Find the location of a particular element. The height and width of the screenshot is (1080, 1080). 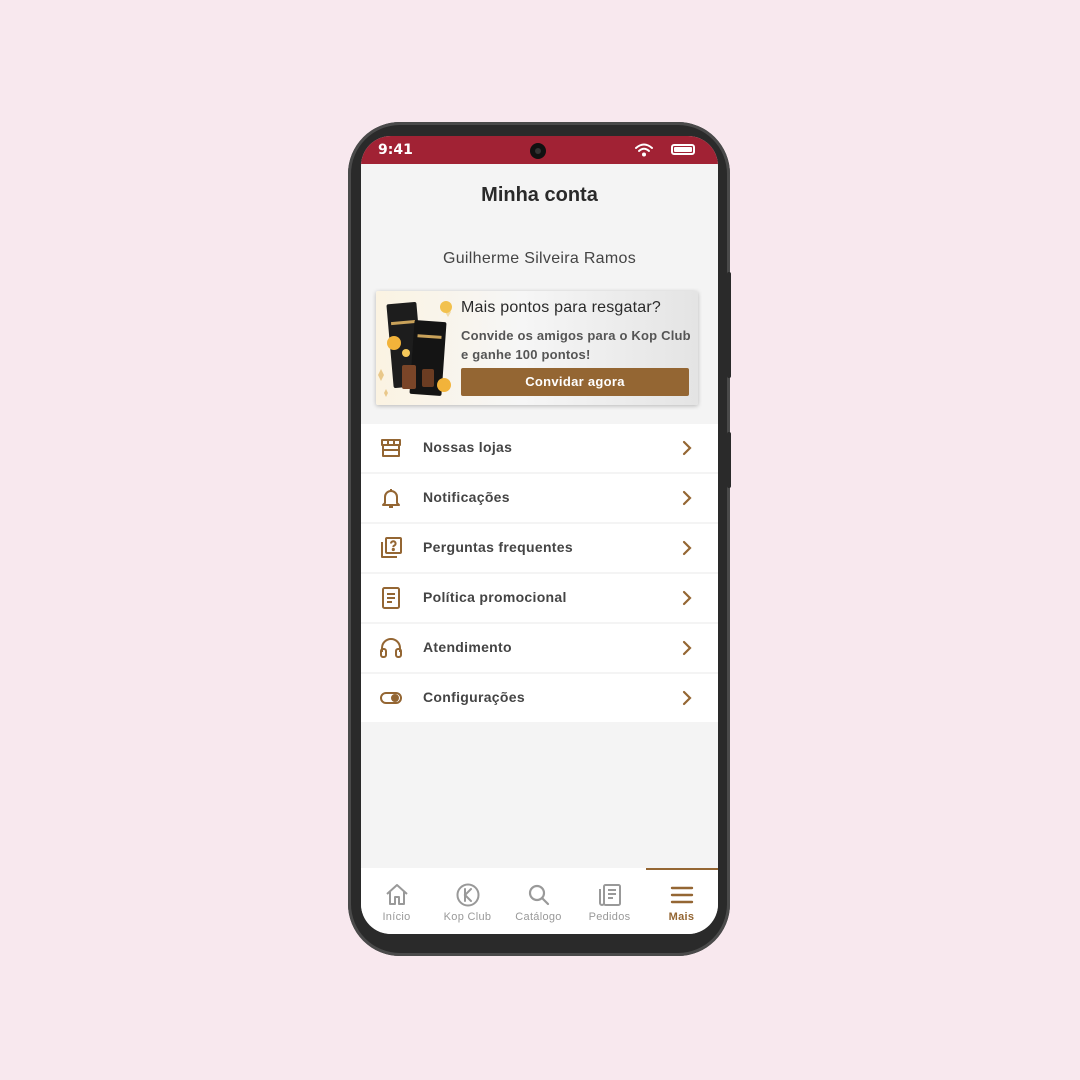

tab-label: Mais is located at coordinates (681, 917).